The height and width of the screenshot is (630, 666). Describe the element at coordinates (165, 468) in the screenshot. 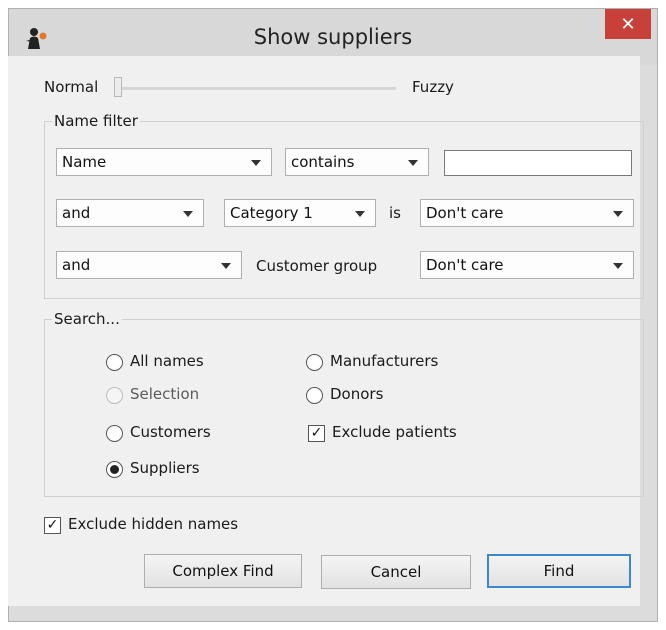

I see `suppliers-label: Suppliers` at that location.